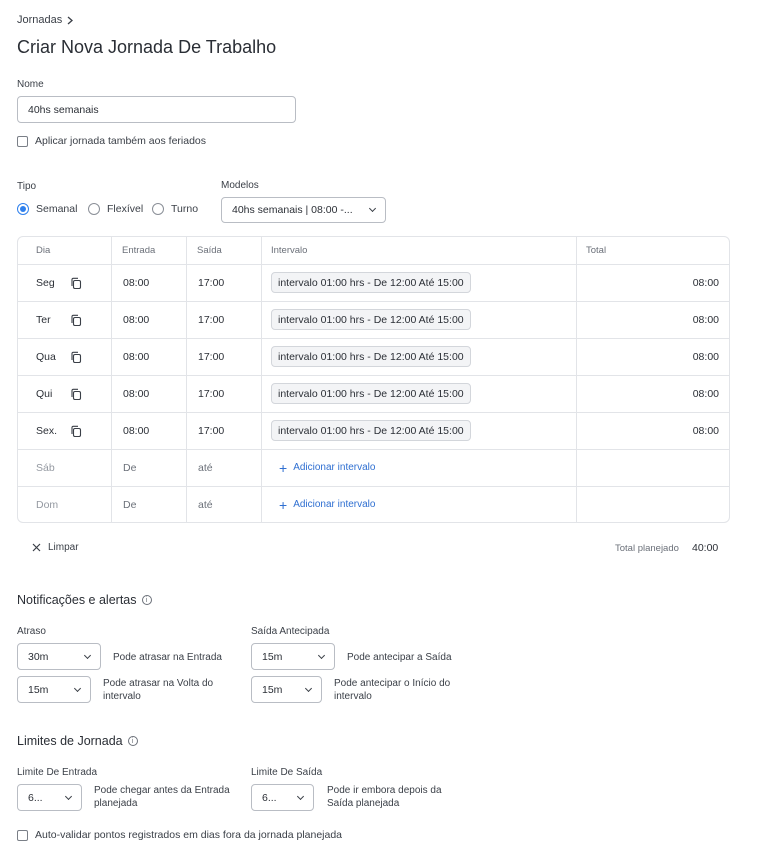 The width and height of the screenshot is (758, 863). Describe the element at coordinates (289, 250) in the screenshot. I see `column-header-interval: Intervalo` at that location.